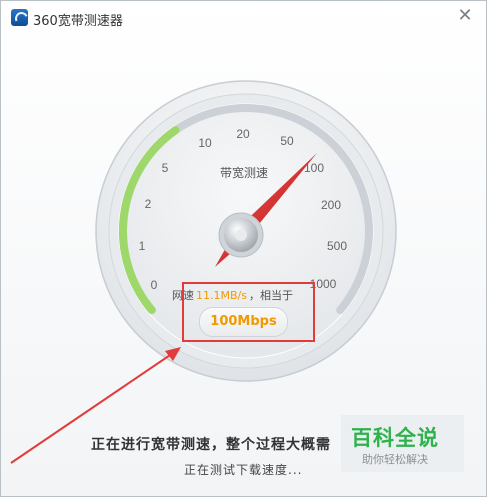 This screenshot has width=487, height=497. Describe the element at coordinates (148, 204) in the screenshot. I see `gauge-tick-label: 2` at that location.